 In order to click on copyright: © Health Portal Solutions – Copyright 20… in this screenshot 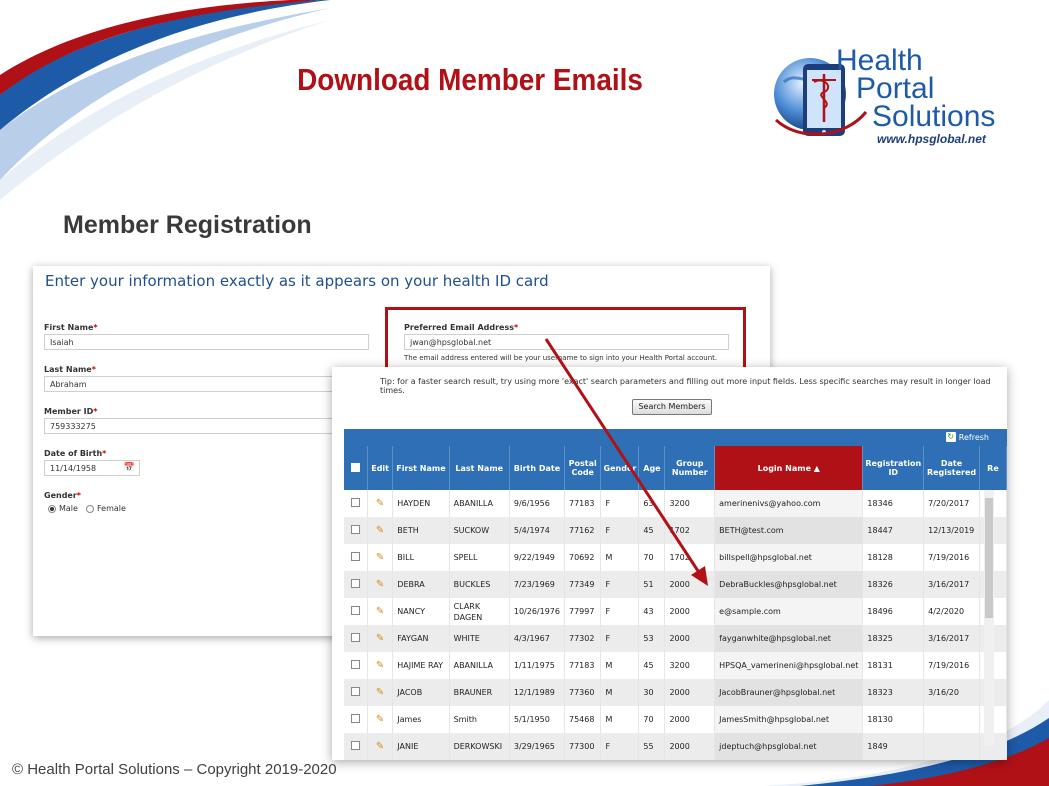, I will do `click(174, 769)`.